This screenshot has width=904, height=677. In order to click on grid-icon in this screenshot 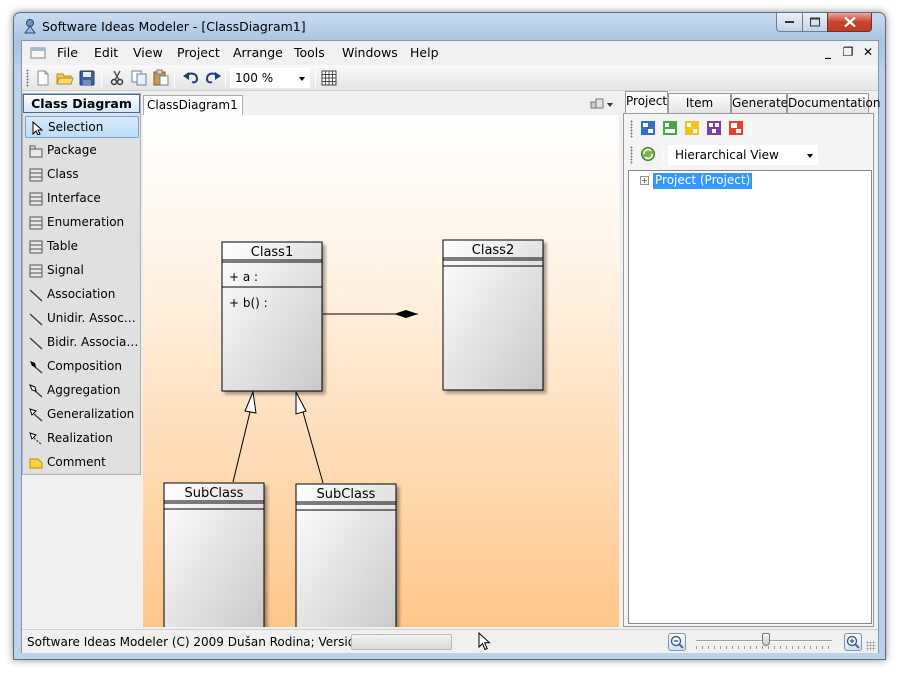, I will do `click(329, 78)`.